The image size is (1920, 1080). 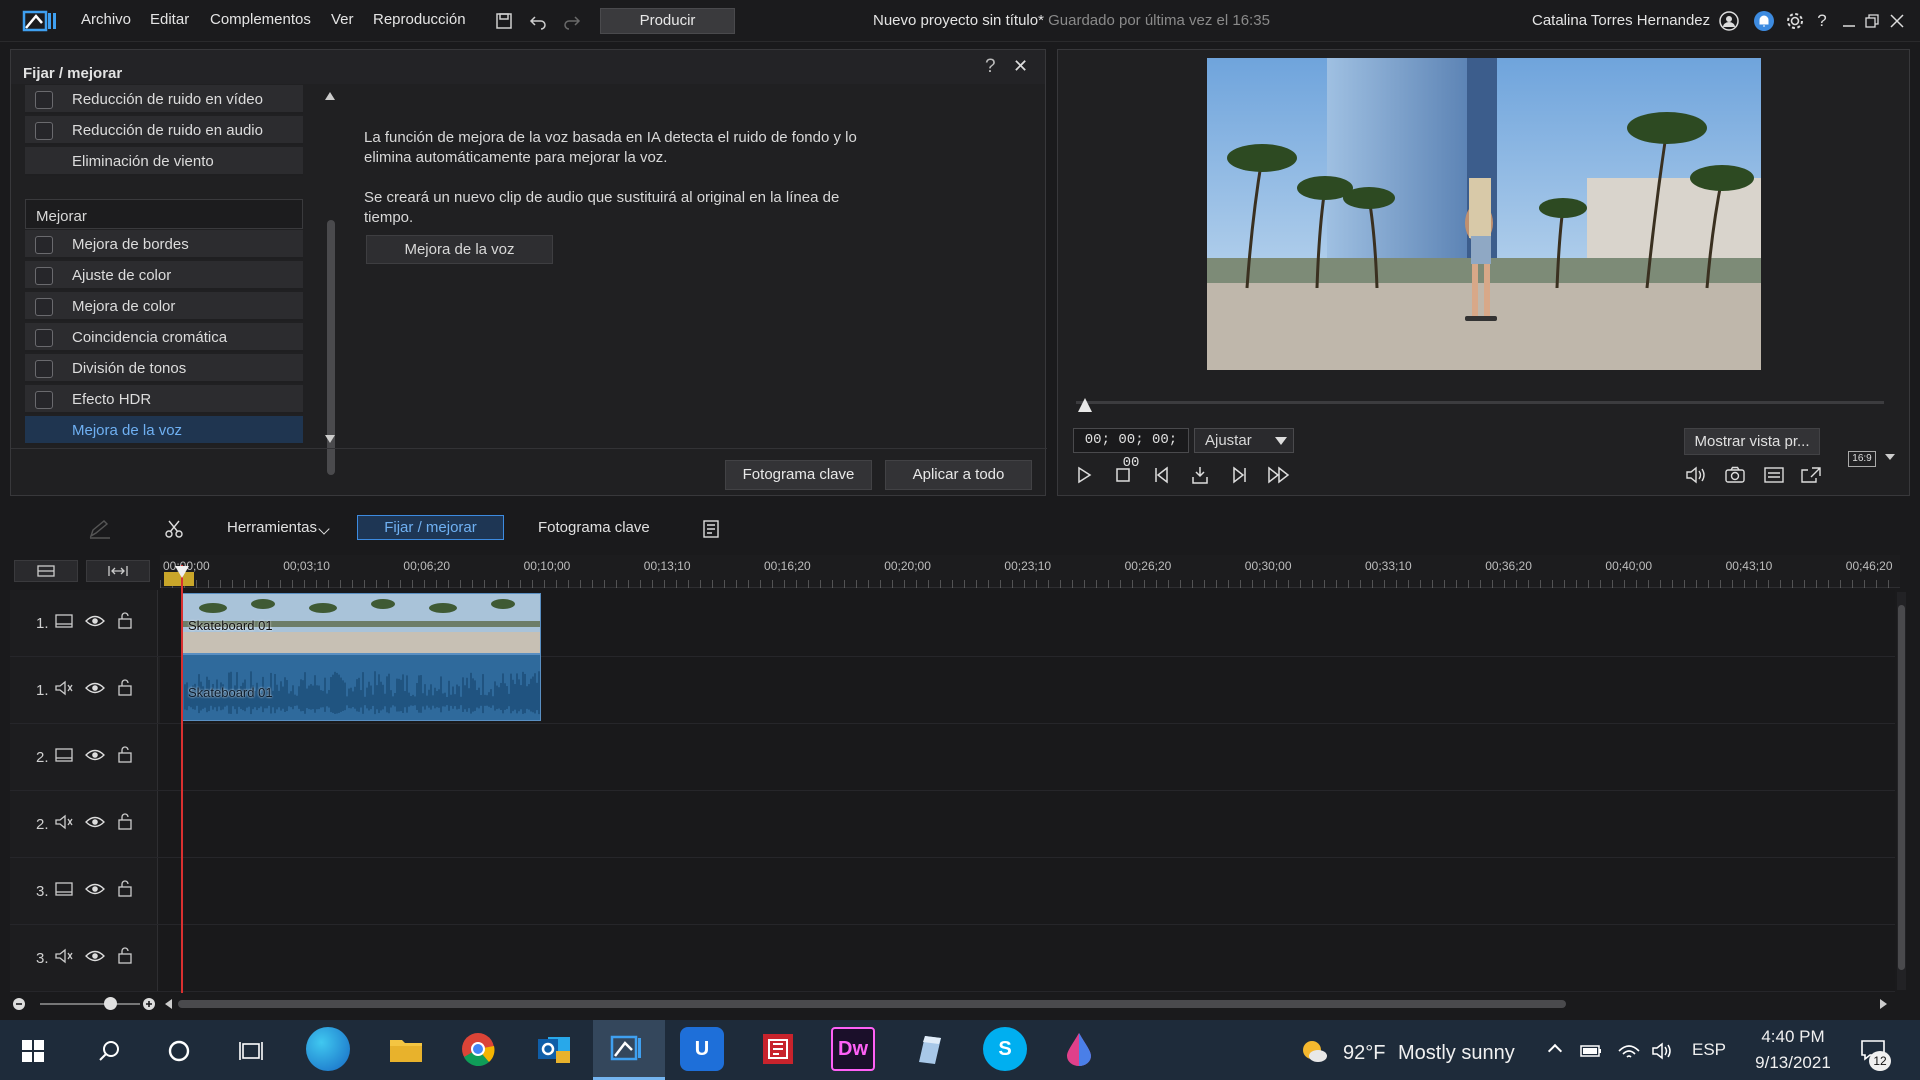 What do you see at coordinates (929, 1049) in the screenshot?
I see `app-crystal-icon` at bounding box center [929, 1049].